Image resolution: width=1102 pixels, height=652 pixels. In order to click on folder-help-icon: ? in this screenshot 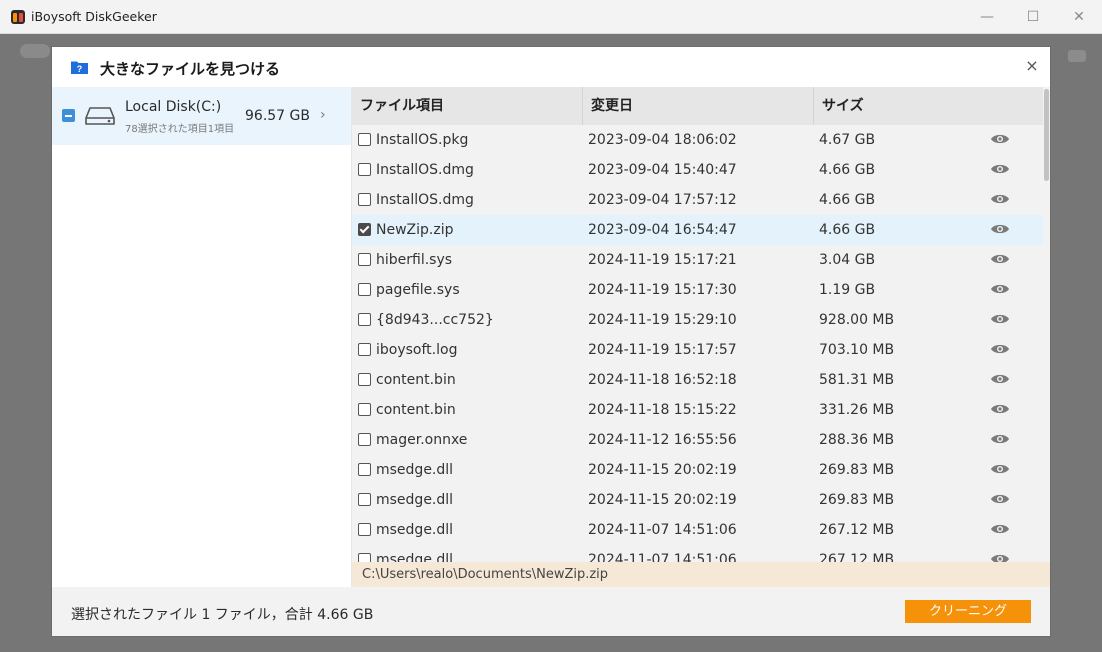, I will do `click(79, 67)`.